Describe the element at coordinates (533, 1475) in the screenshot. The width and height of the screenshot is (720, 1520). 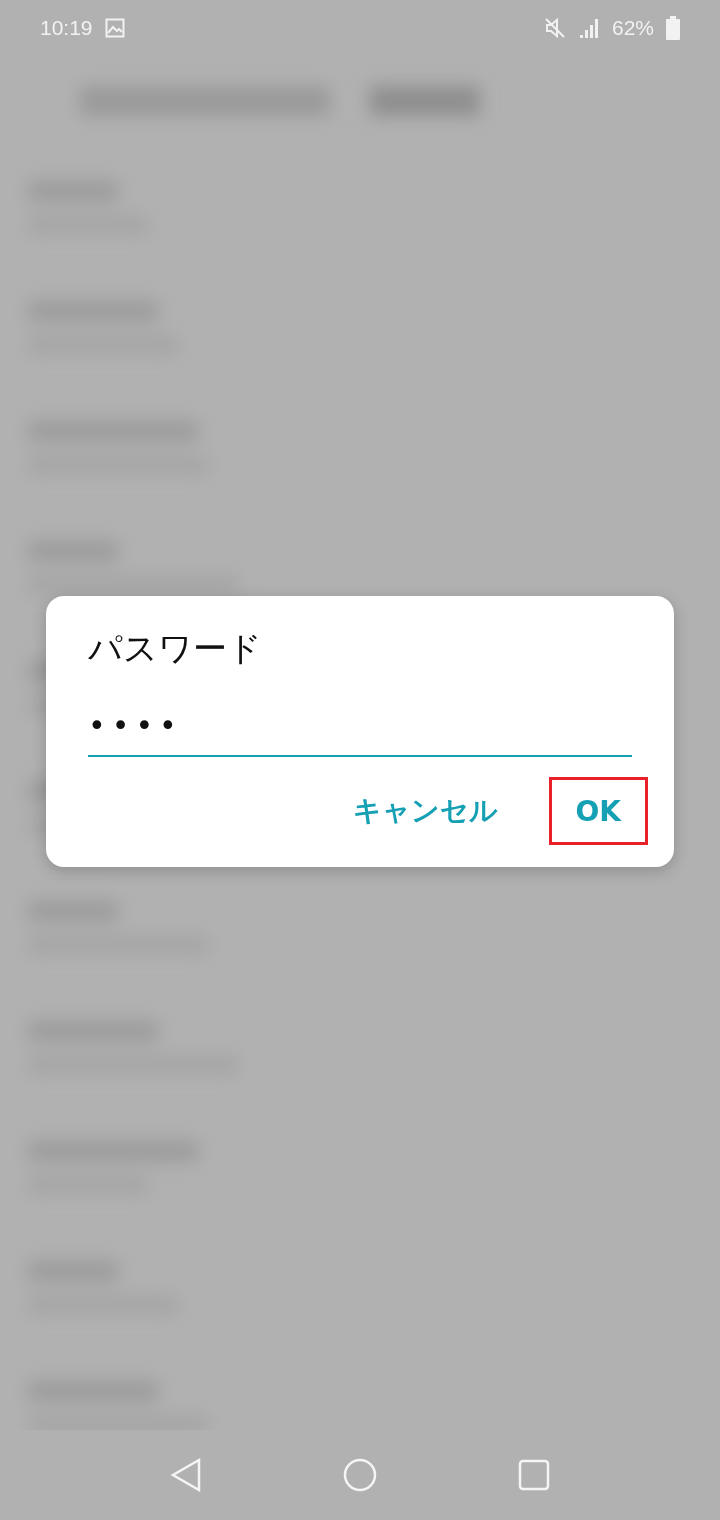
I see `recent-apps-icon` at that location.